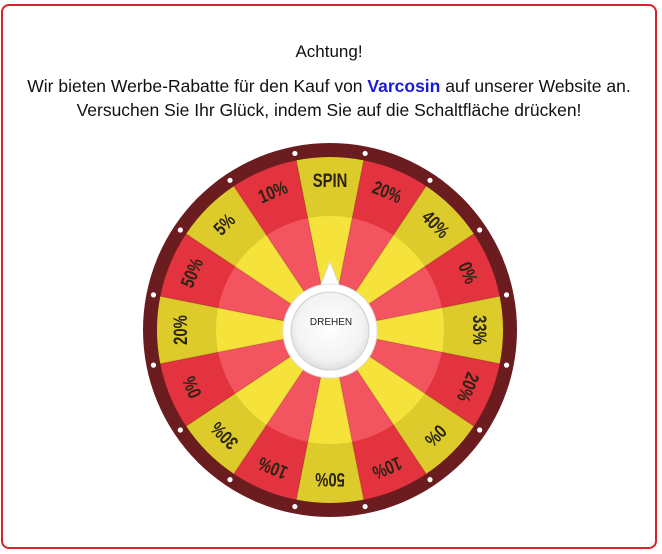  Describe the element at coordinates (330, 180) in the screenshot. I see `segment-label: SPIN` at that location.